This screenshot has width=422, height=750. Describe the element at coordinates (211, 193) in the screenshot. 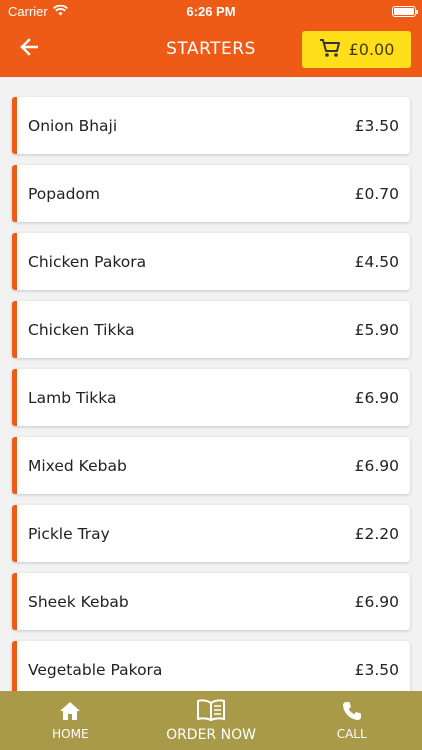

I see `menu-item: Popadom £0.70` at that location.